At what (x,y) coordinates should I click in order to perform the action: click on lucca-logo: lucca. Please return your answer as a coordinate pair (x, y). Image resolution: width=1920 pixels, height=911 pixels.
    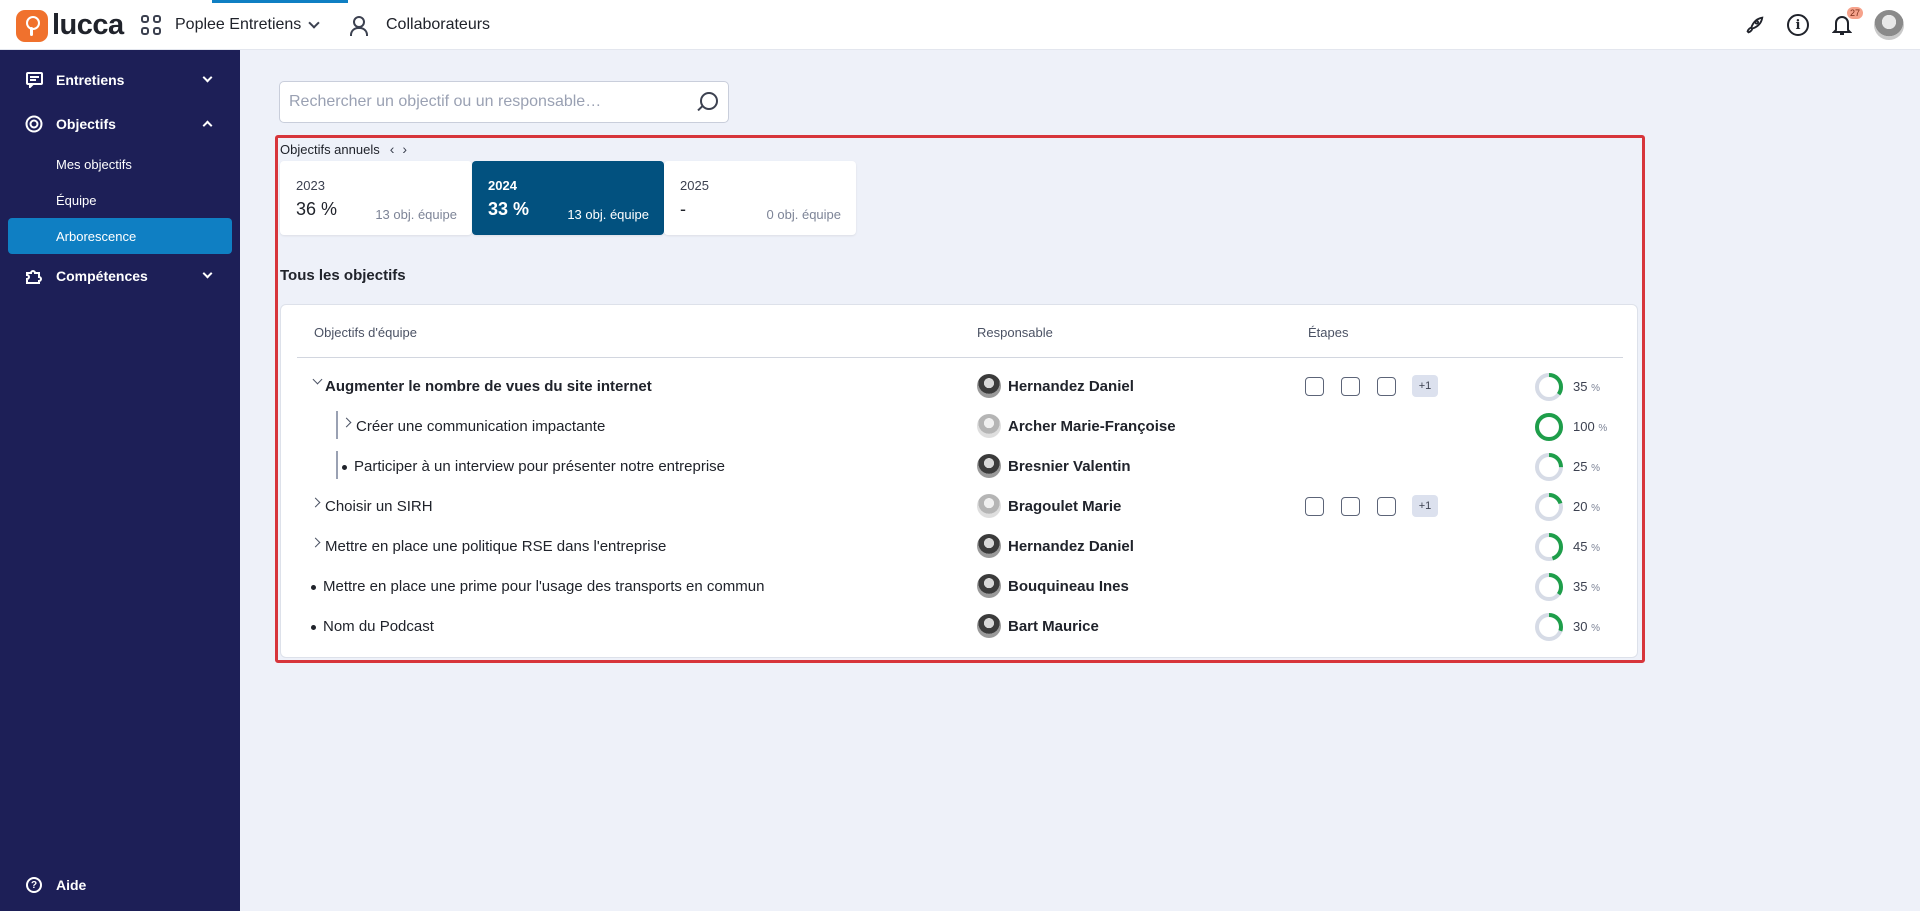
    Looking at the image, I should click on (70, 25).